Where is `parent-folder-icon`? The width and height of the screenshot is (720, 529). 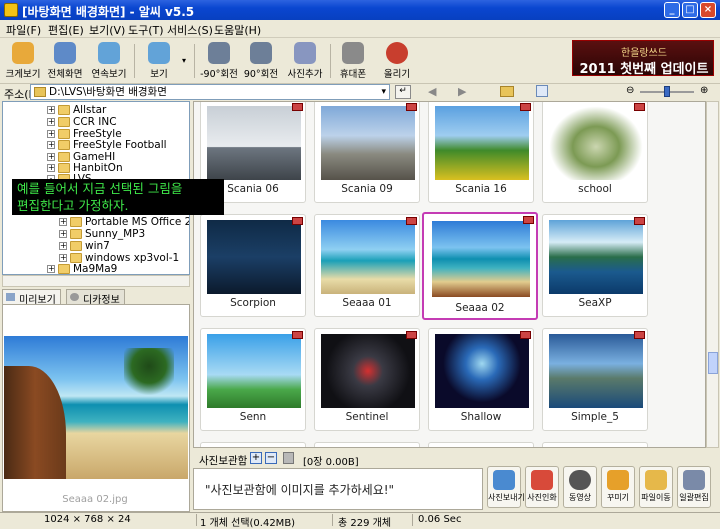
parent-folder-icon is located at coordinates (507, 91).